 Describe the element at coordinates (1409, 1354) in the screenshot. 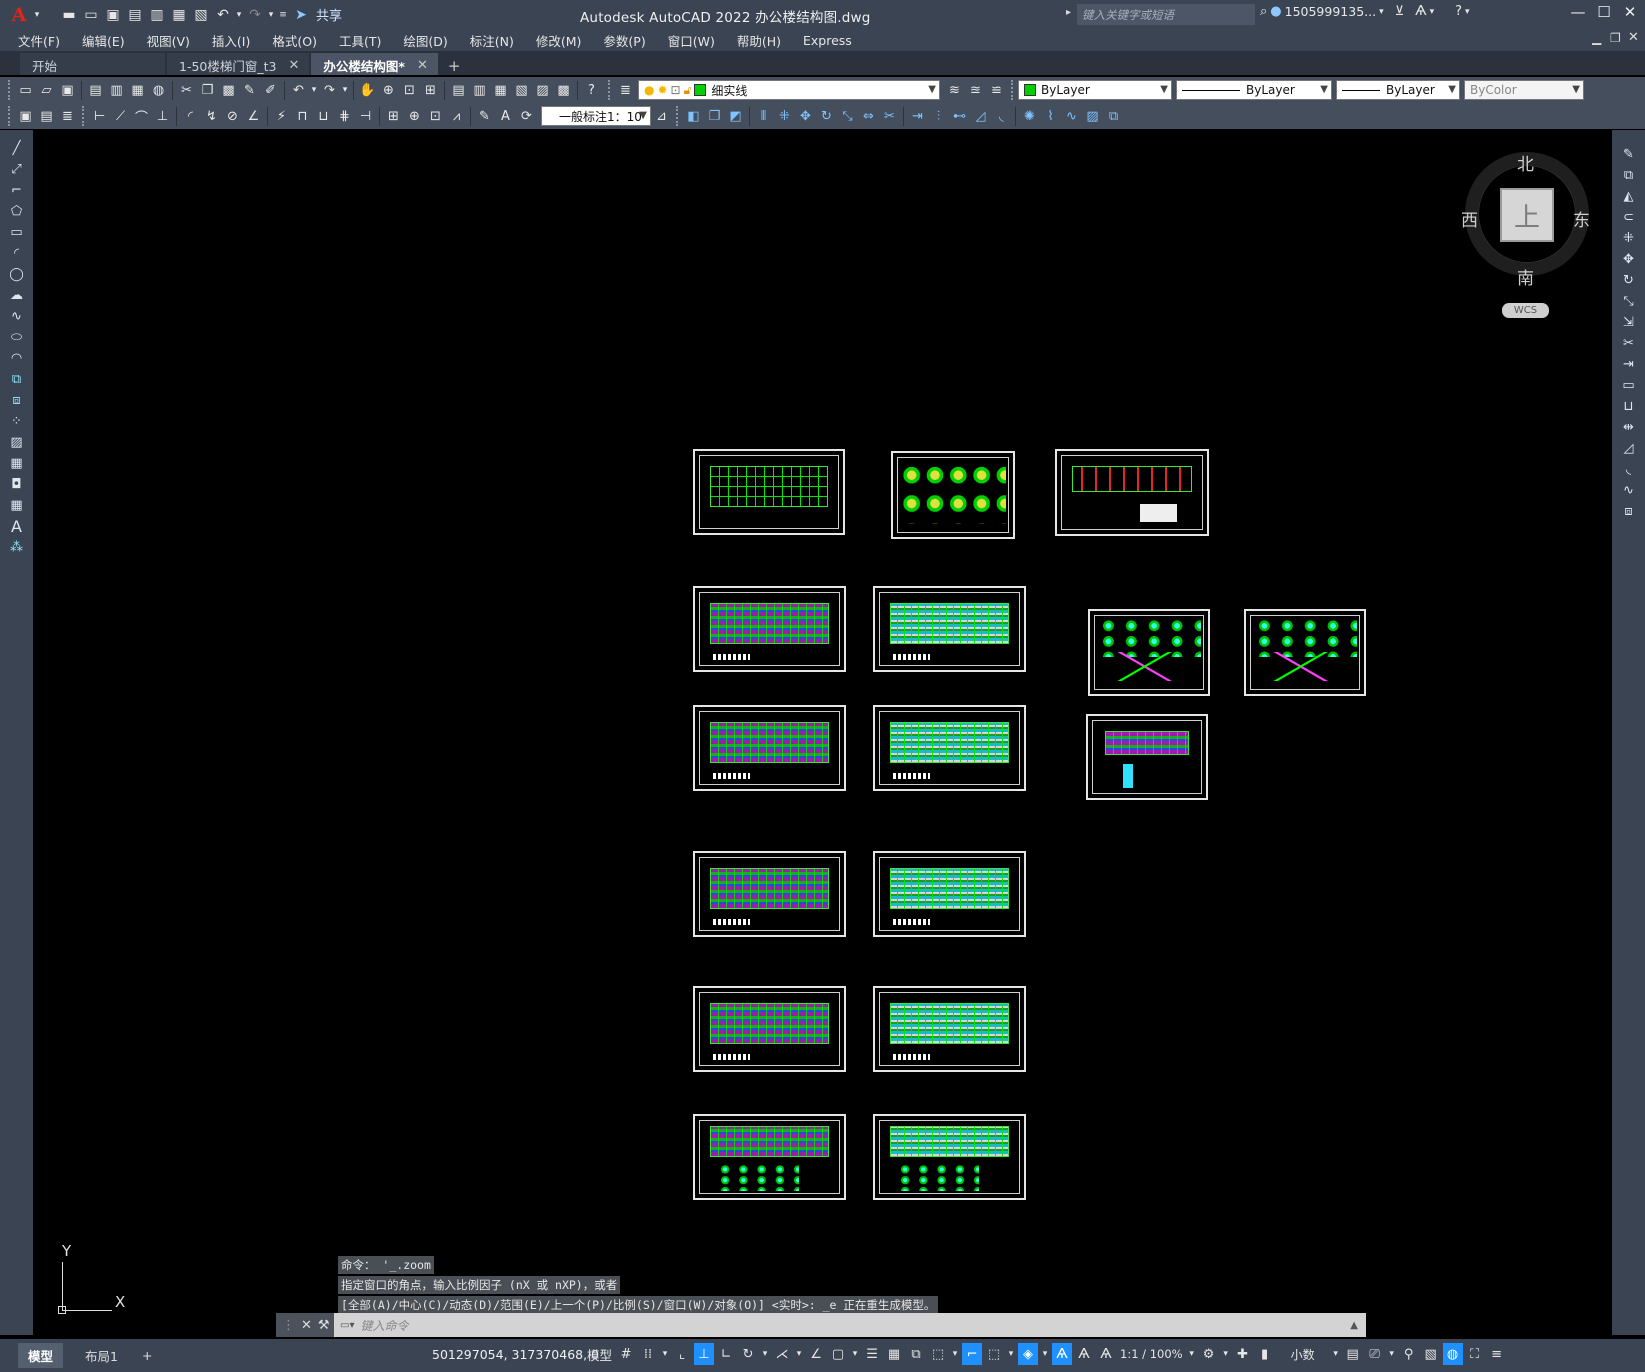

I see `isolate-objects-icon: ⚲` at that location.